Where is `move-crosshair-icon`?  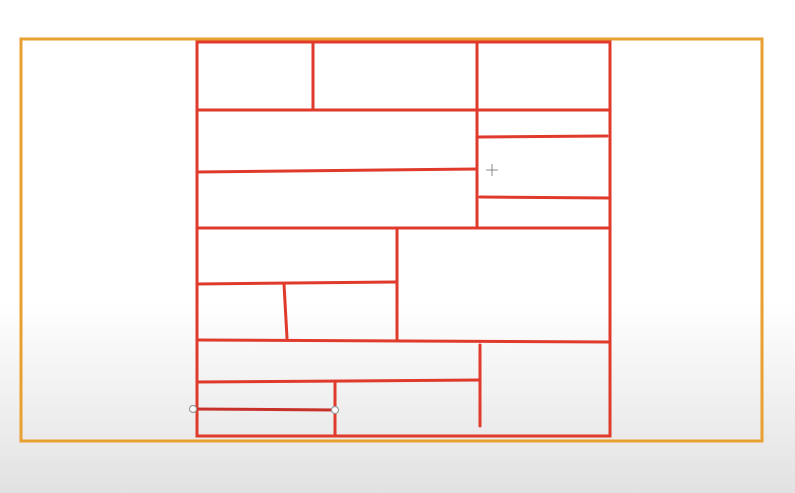 move-crosshair-icon is located at coordinates (492, 170).